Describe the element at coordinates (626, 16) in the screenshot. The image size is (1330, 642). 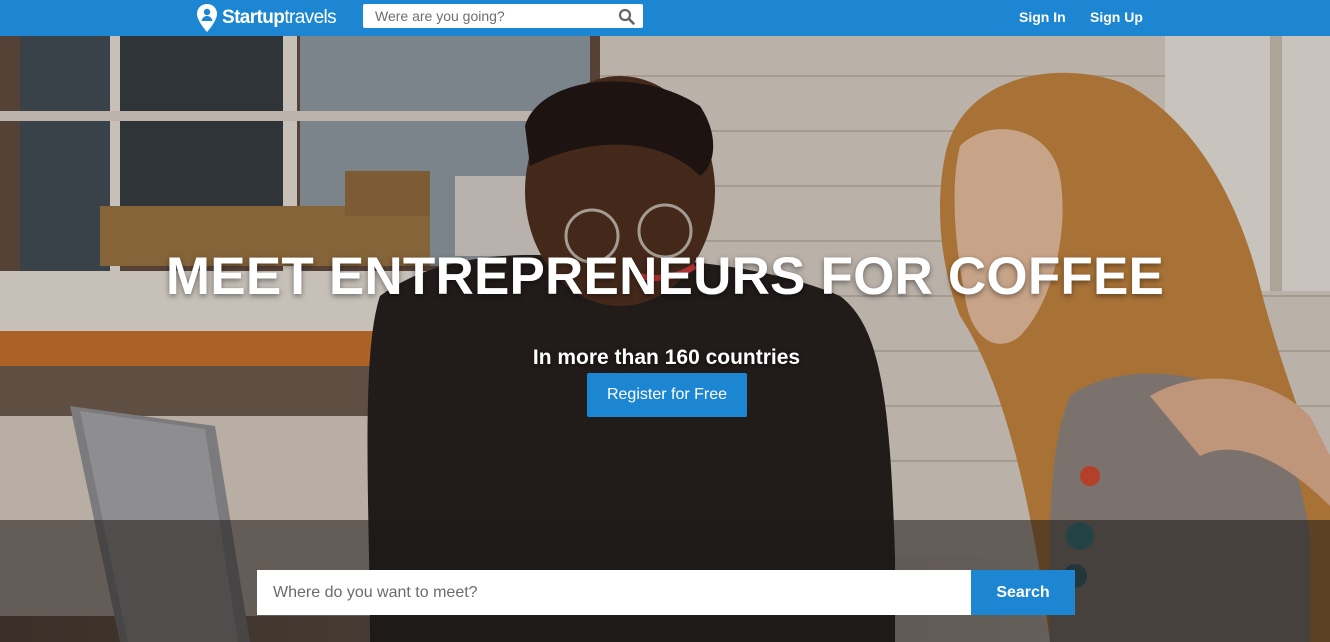
I see `search-icon` at that location.